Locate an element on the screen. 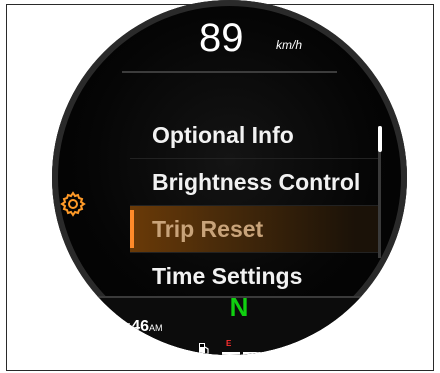 This screenshot has height=373, width=440. menu-item-label: Brightness Control is located at coordinates (256, 182).